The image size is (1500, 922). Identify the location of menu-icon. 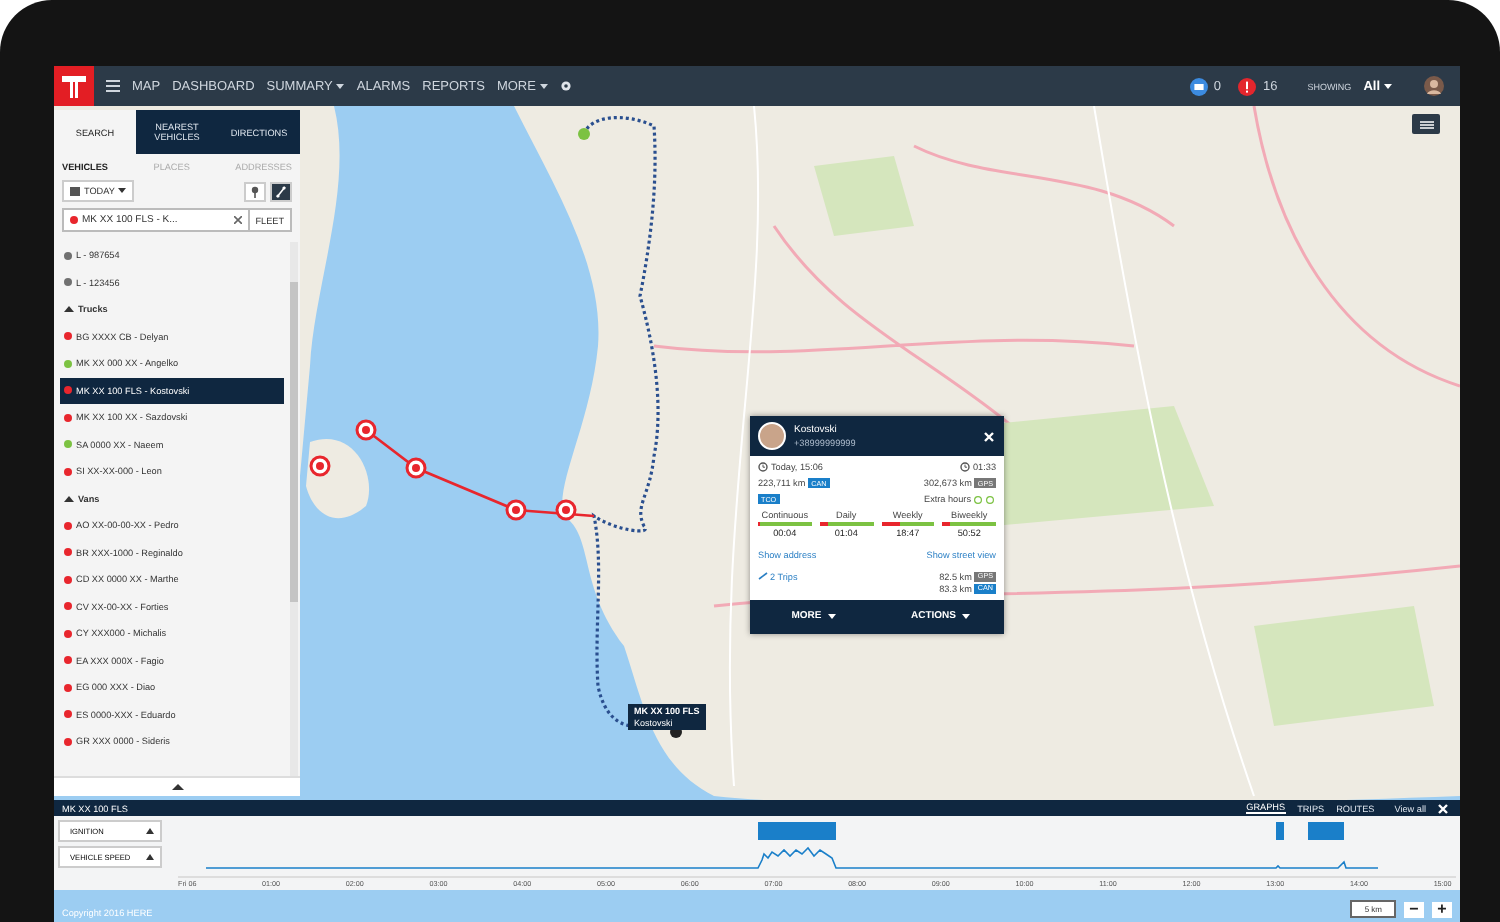
(113, 86).